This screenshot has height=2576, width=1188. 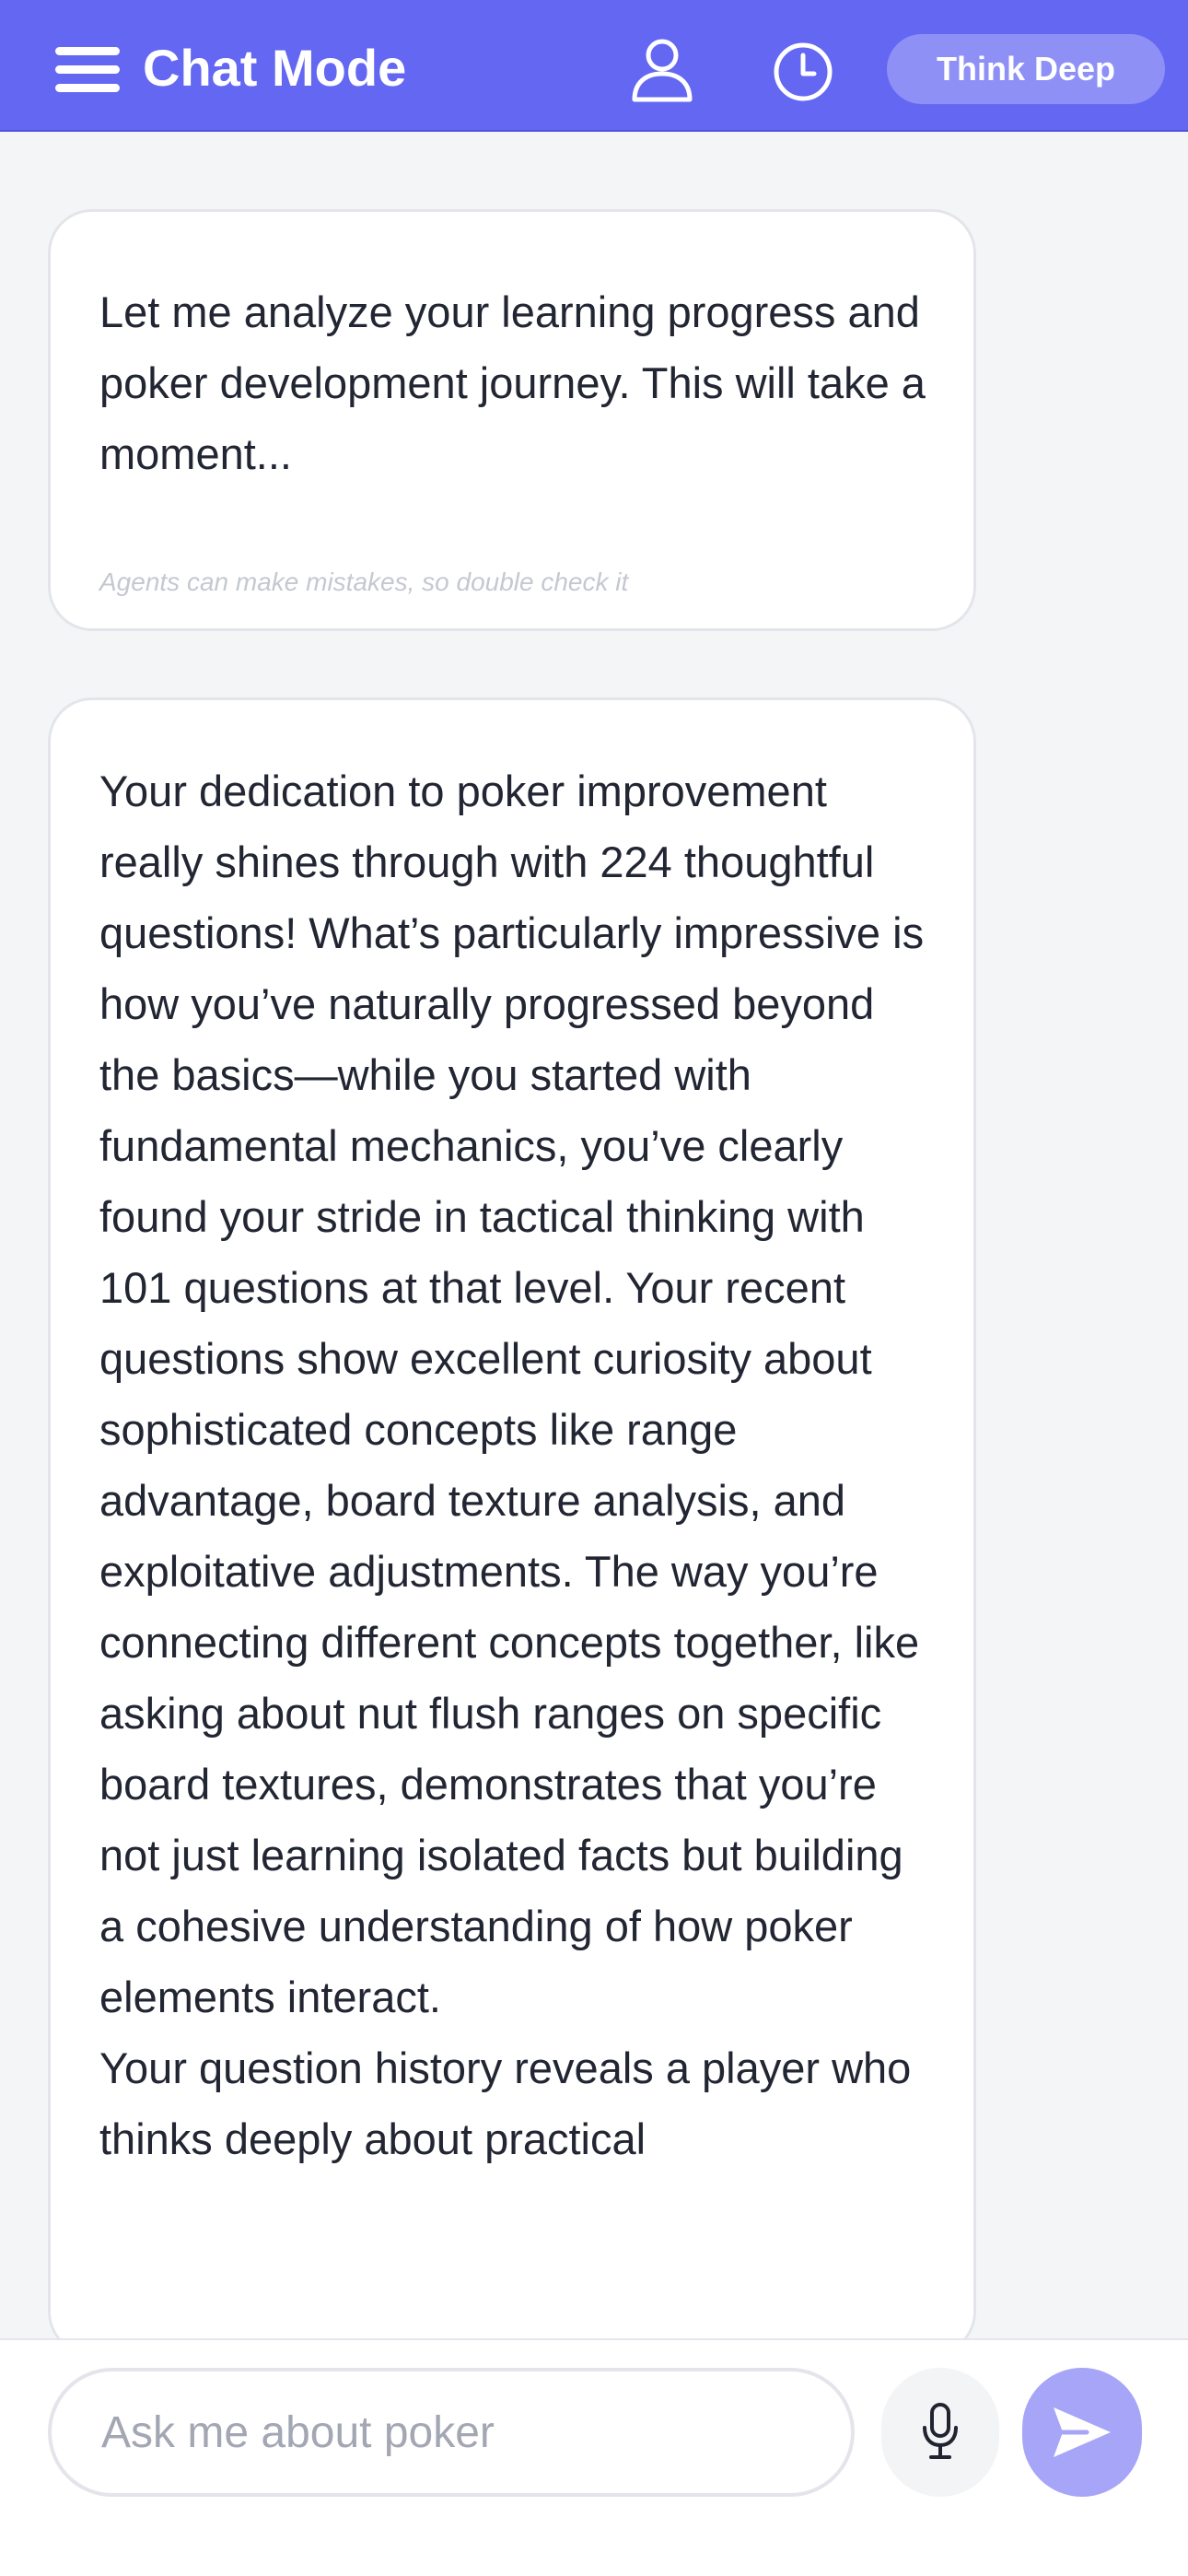 I want to click on top-app-bar: Chat Mode Think Deep, so click(x=594, y=66).